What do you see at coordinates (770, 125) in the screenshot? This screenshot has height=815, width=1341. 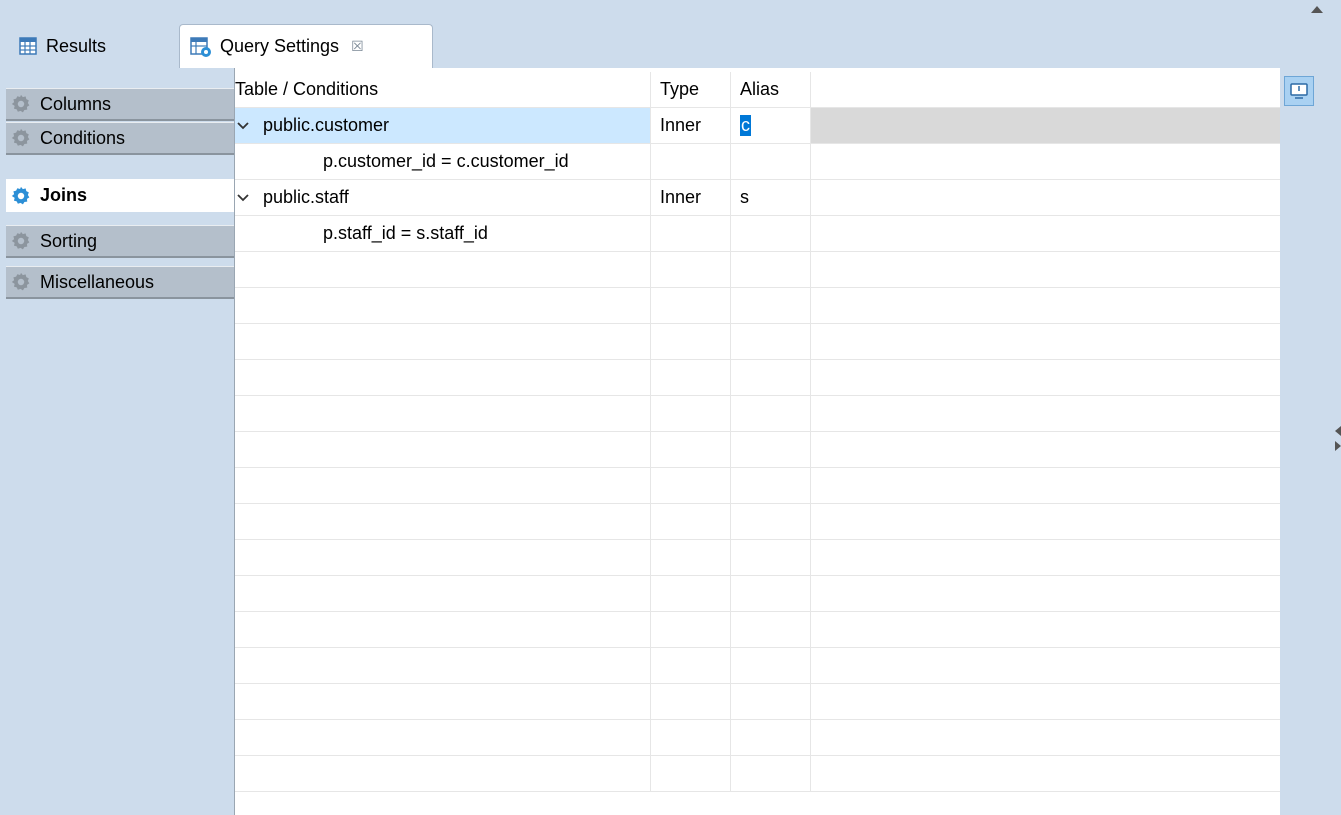 I see `table-cell-alias: c` at bounding box center [770, 125].